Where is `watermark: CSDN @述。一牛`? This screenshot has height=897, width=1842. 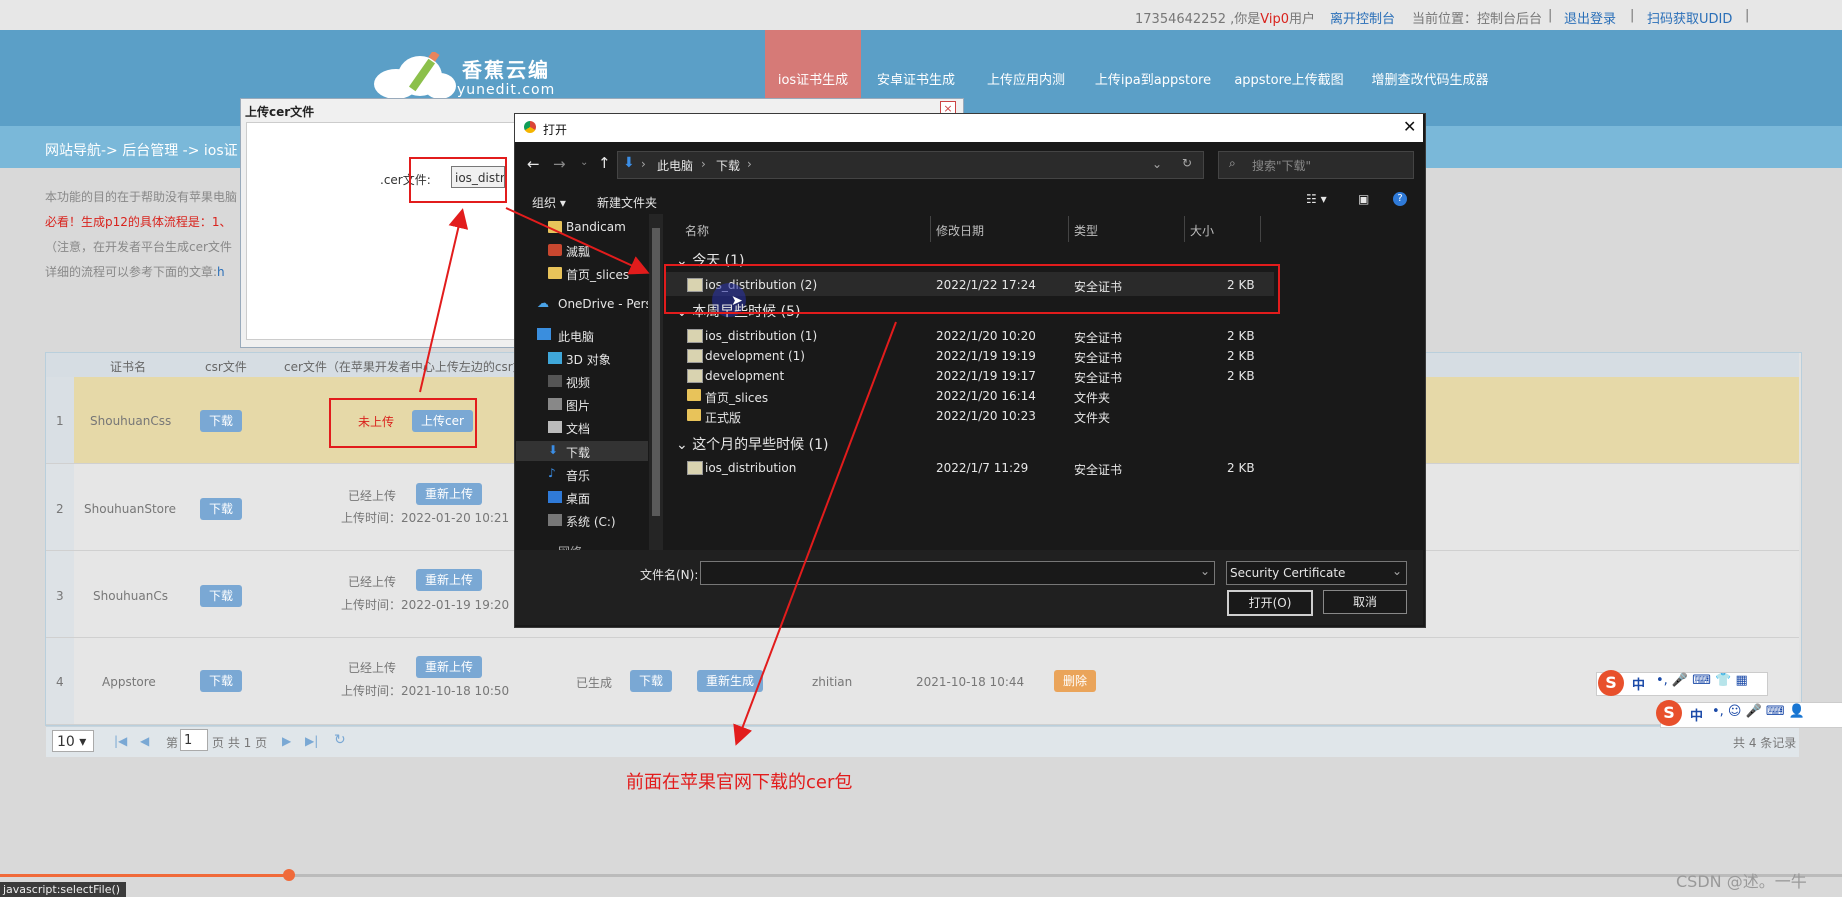 watermark: CSDN @述。一牛 is located at coordinates (1741, 881).